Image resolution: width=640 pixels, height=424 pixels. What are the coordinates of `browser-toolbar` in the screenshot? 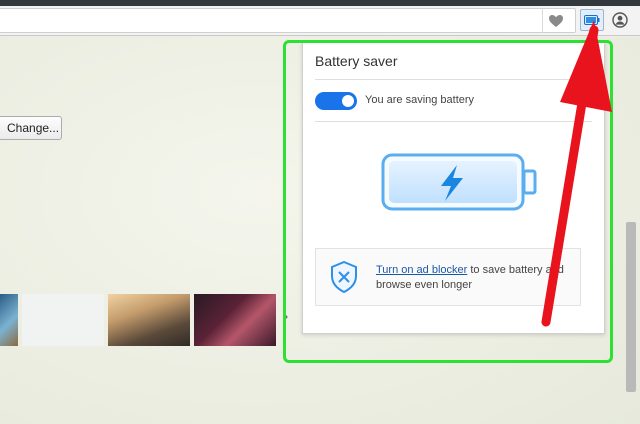 It's located at (320, 21).